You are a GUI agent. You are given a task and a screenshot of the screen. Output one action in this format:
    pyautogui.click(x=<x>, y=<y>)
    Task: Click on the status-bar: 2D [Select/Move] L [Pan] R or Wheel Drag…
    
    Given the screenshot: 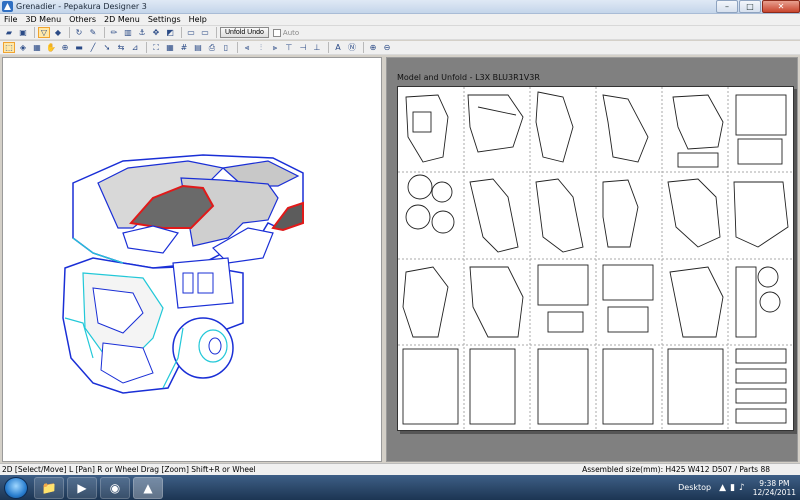 What is the action you would take?
    pyautogui.click(x=400, y=469)
    